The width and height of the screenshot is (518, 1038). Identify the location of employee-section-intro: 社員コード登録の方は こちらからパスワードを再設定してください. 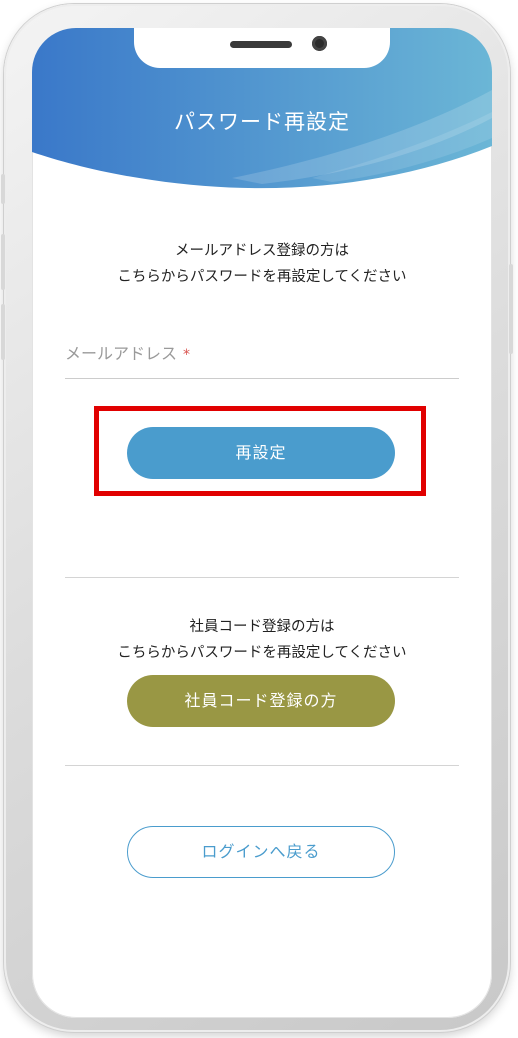
(262, 640).